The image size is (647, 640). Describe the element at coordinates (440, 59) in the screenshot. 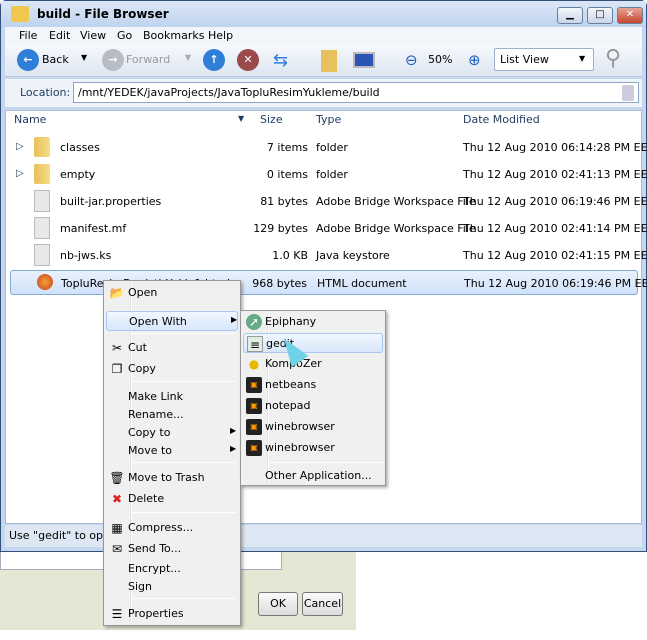

I see `zoom-level: 50%` at that location.